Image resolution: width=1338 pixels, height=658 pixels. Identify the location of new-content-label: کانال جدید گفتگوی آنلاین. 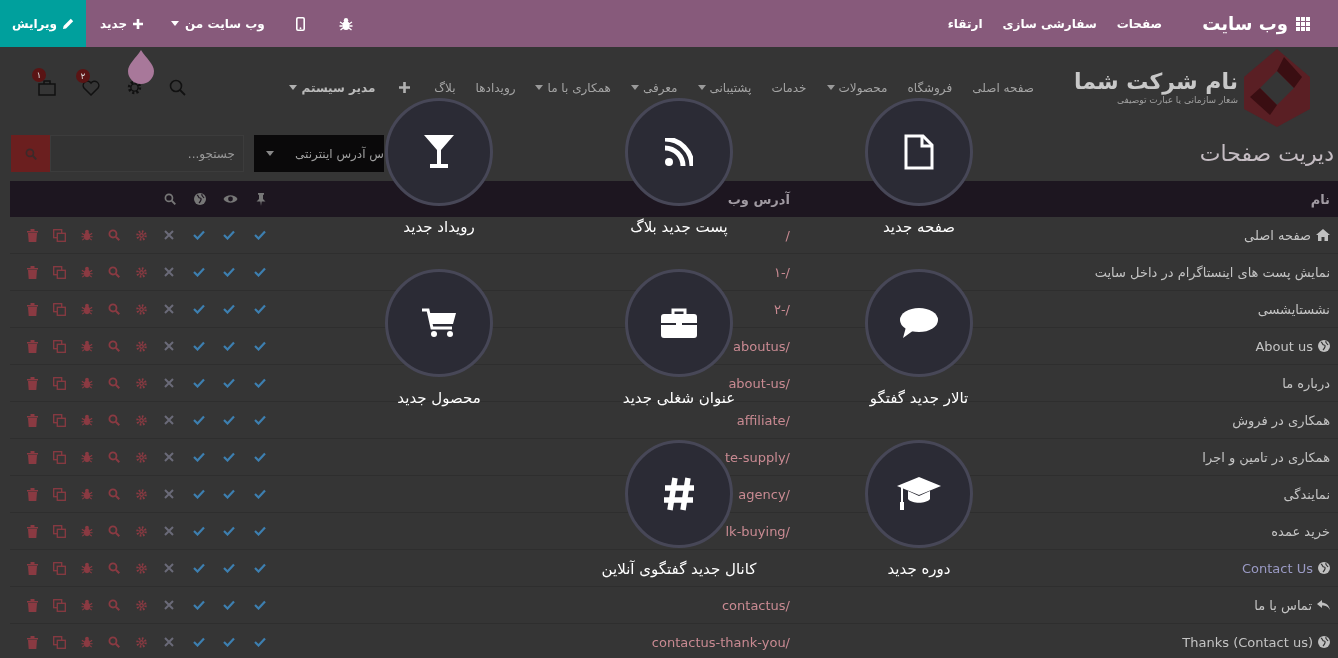
(679, 569).